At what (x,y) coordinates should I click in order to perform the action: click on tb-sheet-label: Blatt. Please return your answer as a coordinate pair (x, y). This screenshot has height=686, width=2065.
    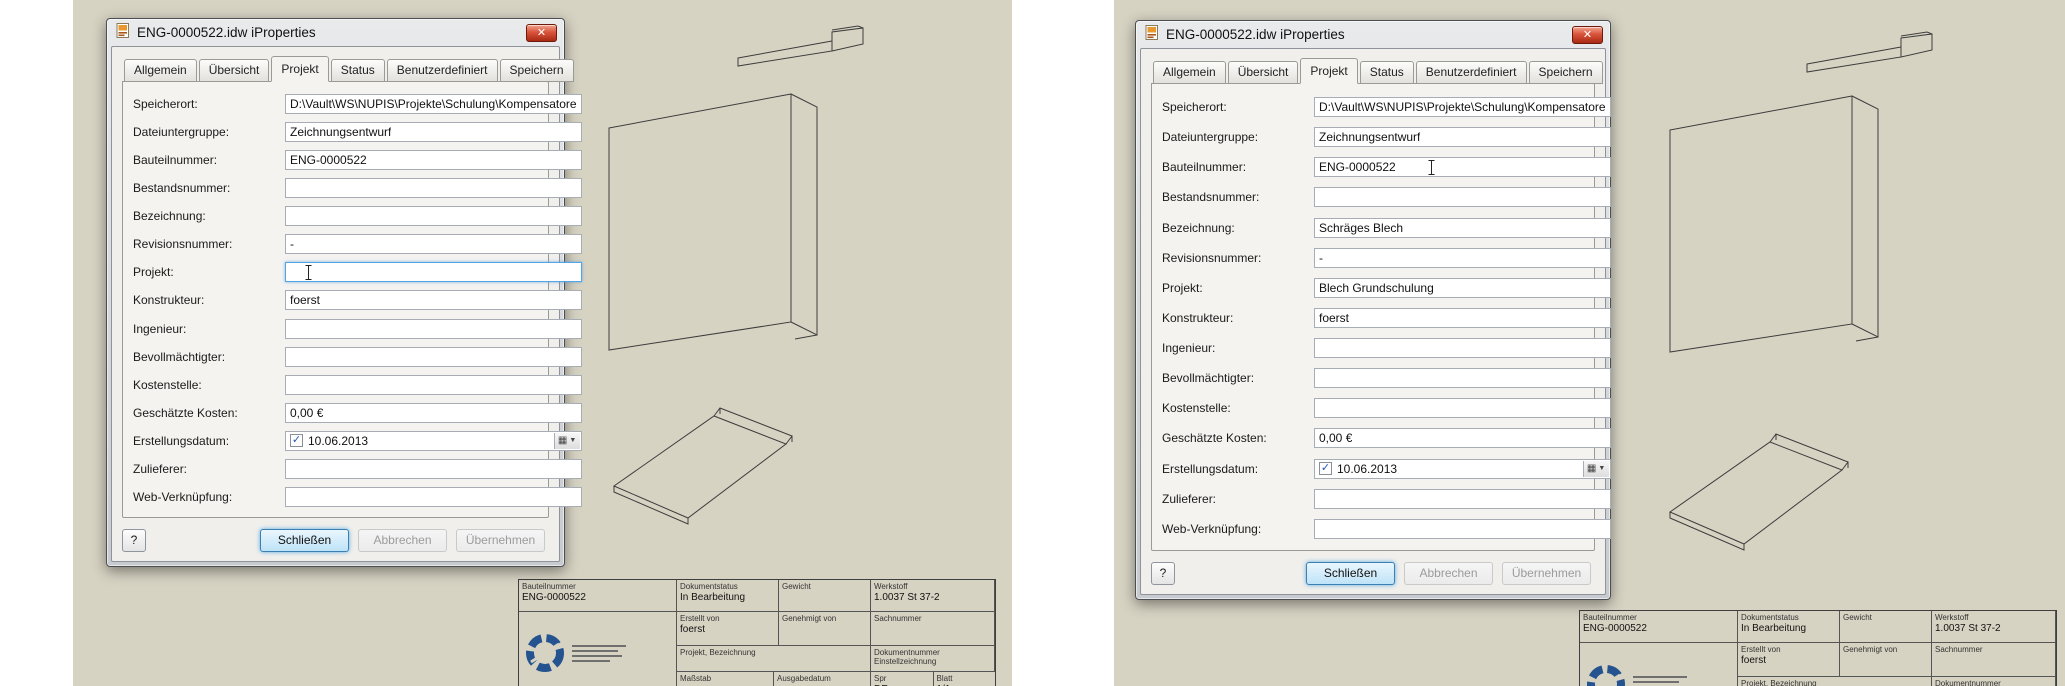
    Looking at the image, I should click on (944, 678).